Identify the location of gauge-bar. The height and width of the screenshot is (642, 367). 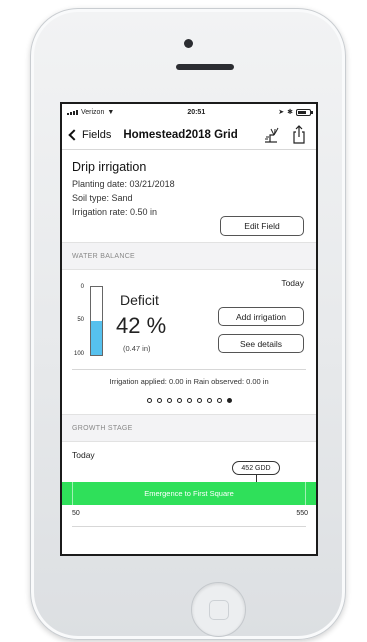
(96, 321).